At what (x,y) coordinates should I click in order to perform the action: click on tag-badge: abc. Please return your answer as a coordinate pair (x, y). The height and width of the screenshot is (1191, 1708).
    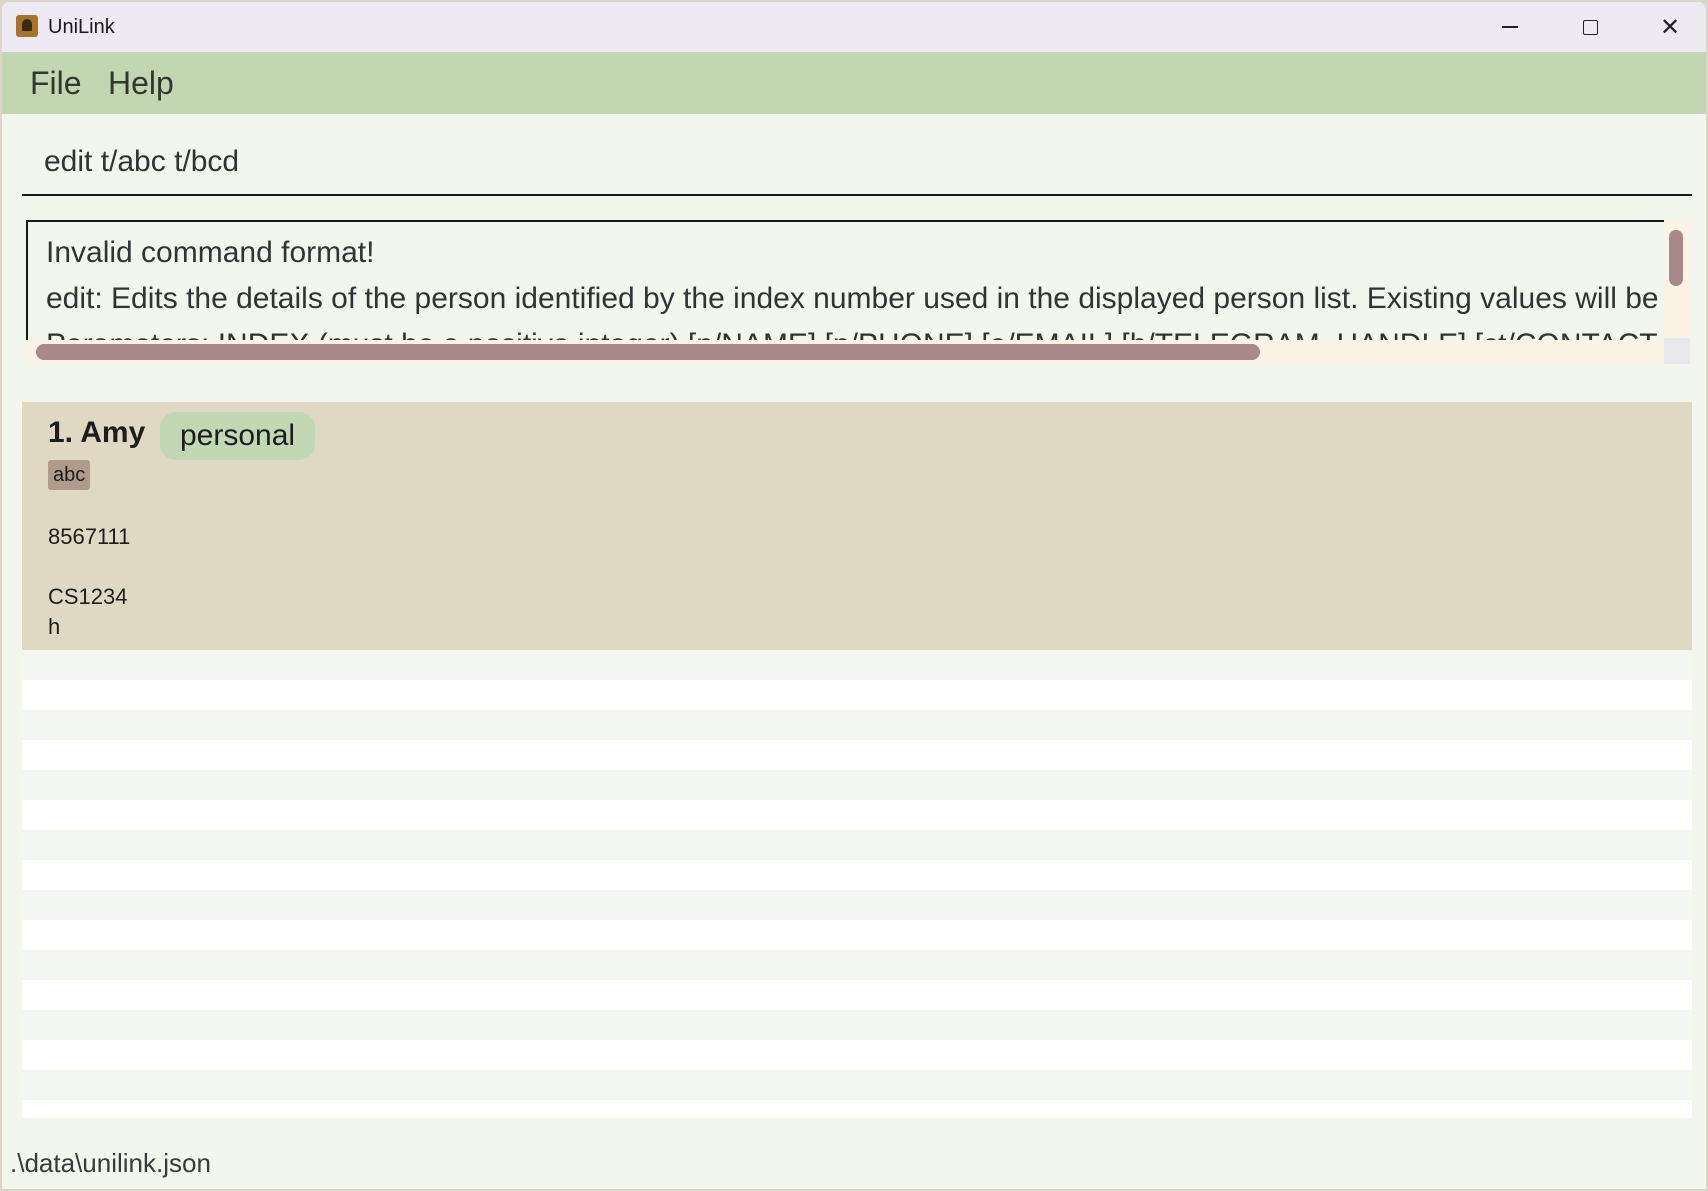
    Looking at the image, I should click on (69, 475).